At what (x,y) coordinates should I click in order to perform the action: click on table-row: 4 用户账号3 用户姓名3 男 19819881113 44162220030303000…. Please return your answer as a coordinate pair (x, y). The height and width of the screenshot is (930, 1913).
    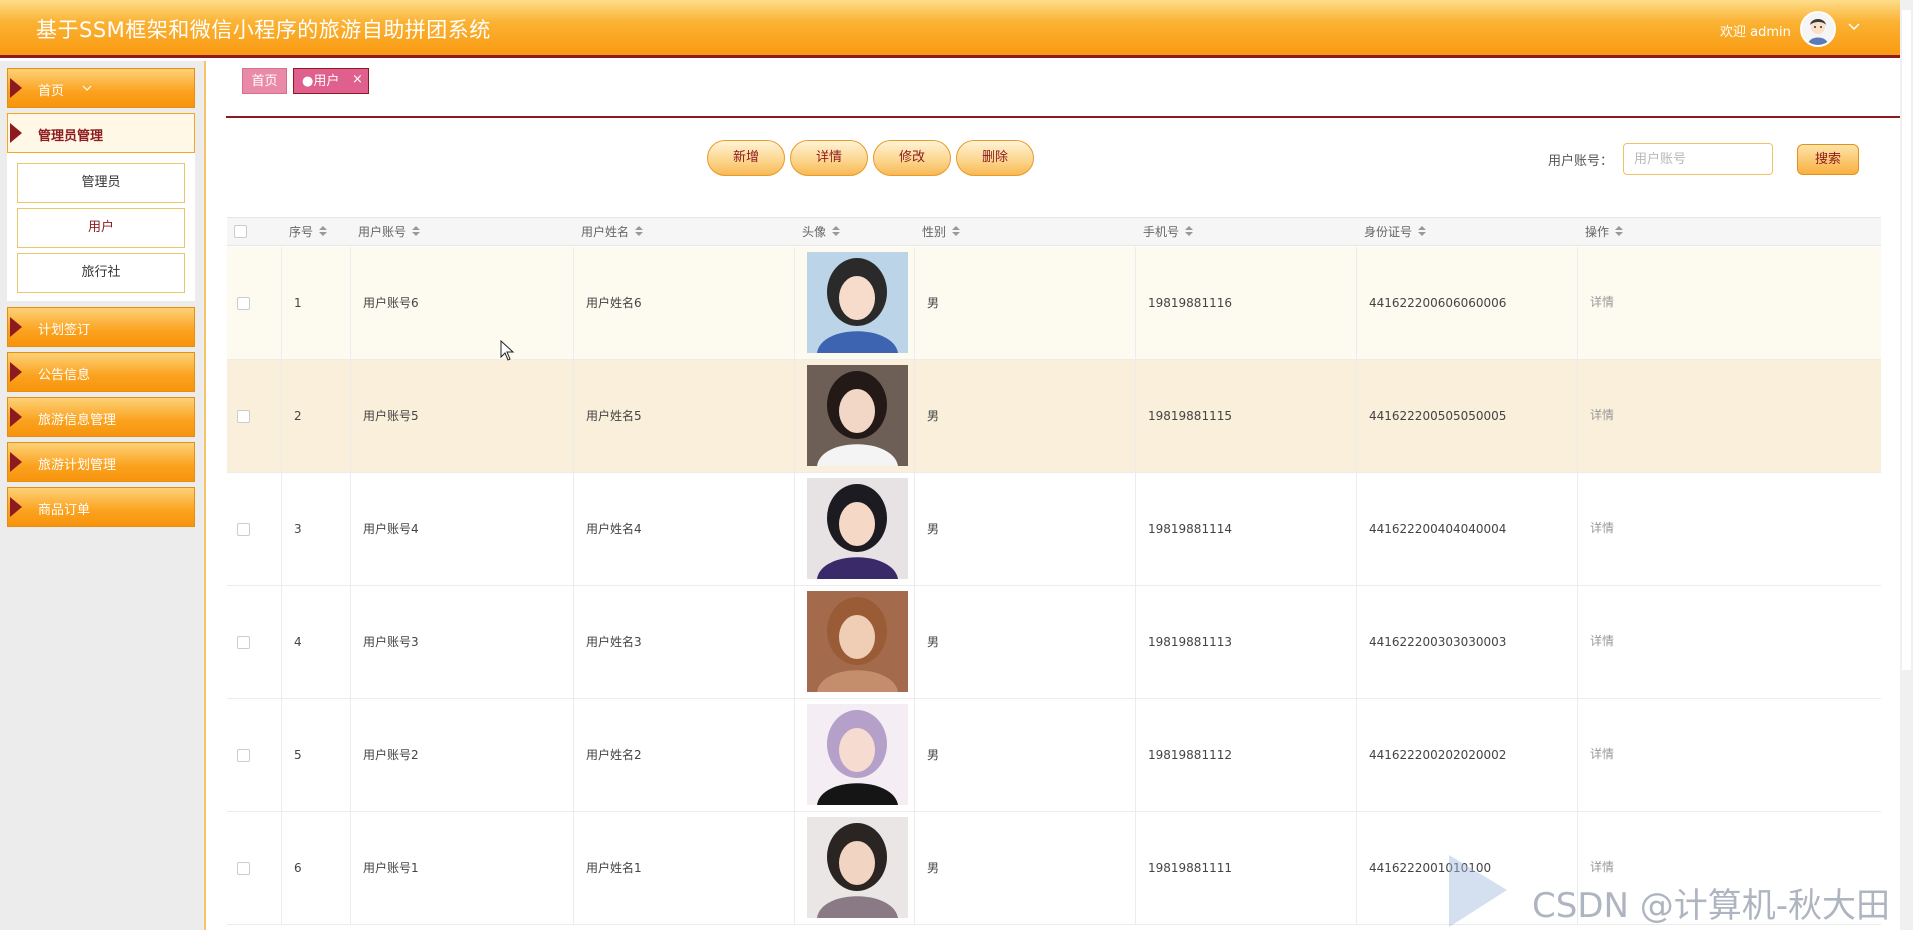
    Looking at the image, I should click on (1054, 642).